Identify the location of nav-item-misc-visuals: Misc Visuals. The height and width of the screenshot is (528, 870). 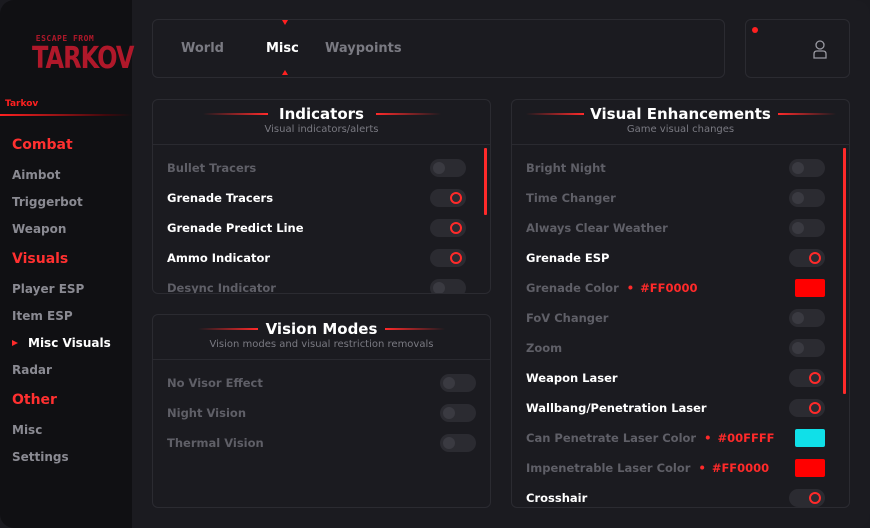
(69, 343).